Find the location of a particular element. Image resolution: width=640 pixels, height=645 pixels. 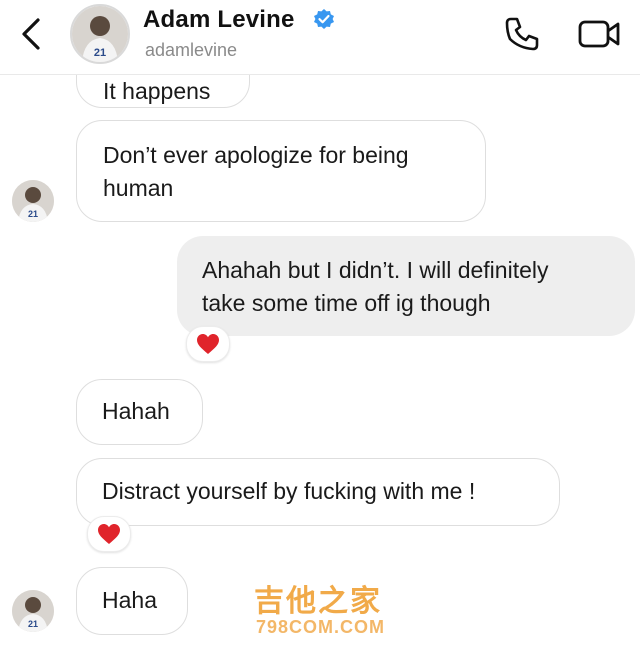

message-text-line: Ahahah but I didn’t. I will definitely is located at coordinates (375, 270).